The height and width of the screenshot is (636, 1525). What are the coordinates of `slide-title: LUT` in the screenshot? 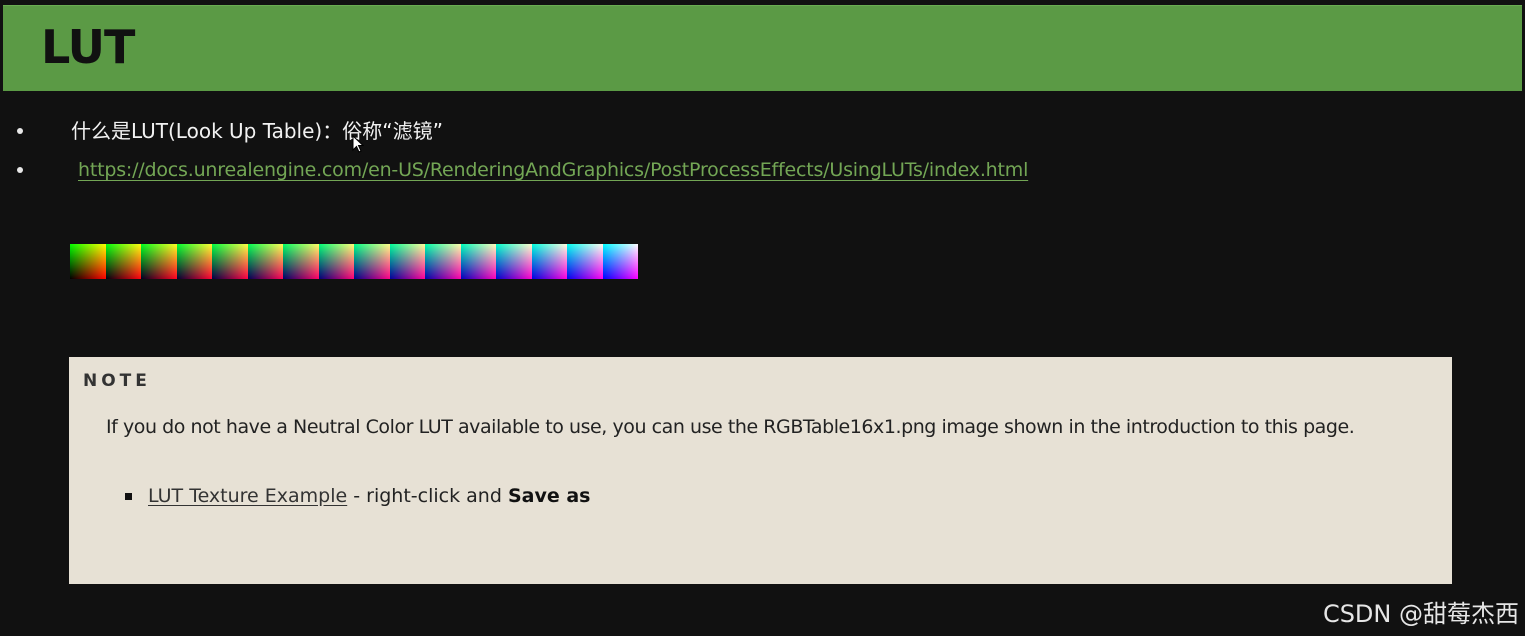 It's located at (88, 47).